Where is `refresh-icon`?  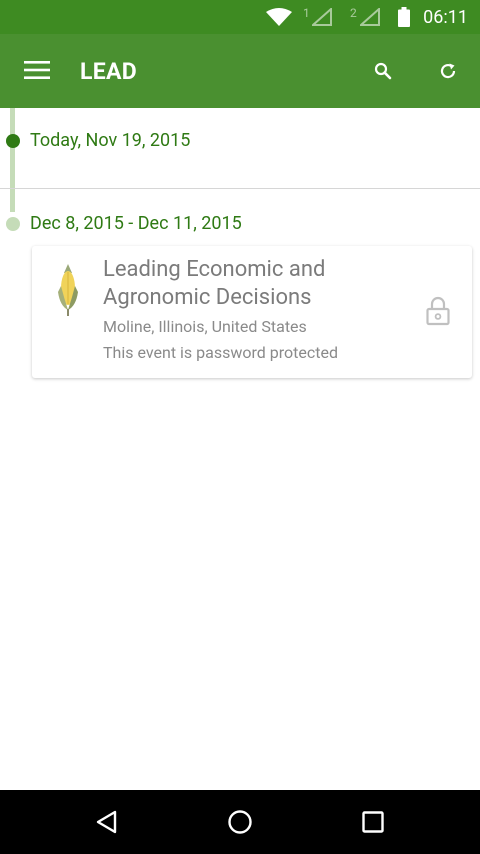 refresh-icon is located at coordinates (448, 71).